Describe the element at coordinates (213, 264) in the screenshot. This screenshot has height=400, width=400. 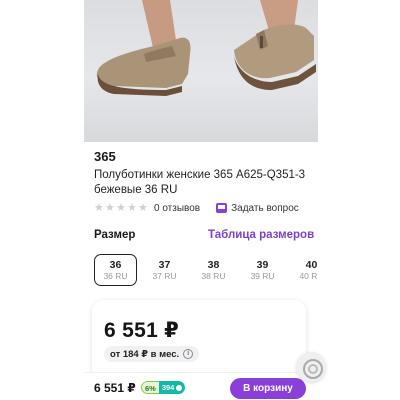
I see `size-eu: 38` at that location.